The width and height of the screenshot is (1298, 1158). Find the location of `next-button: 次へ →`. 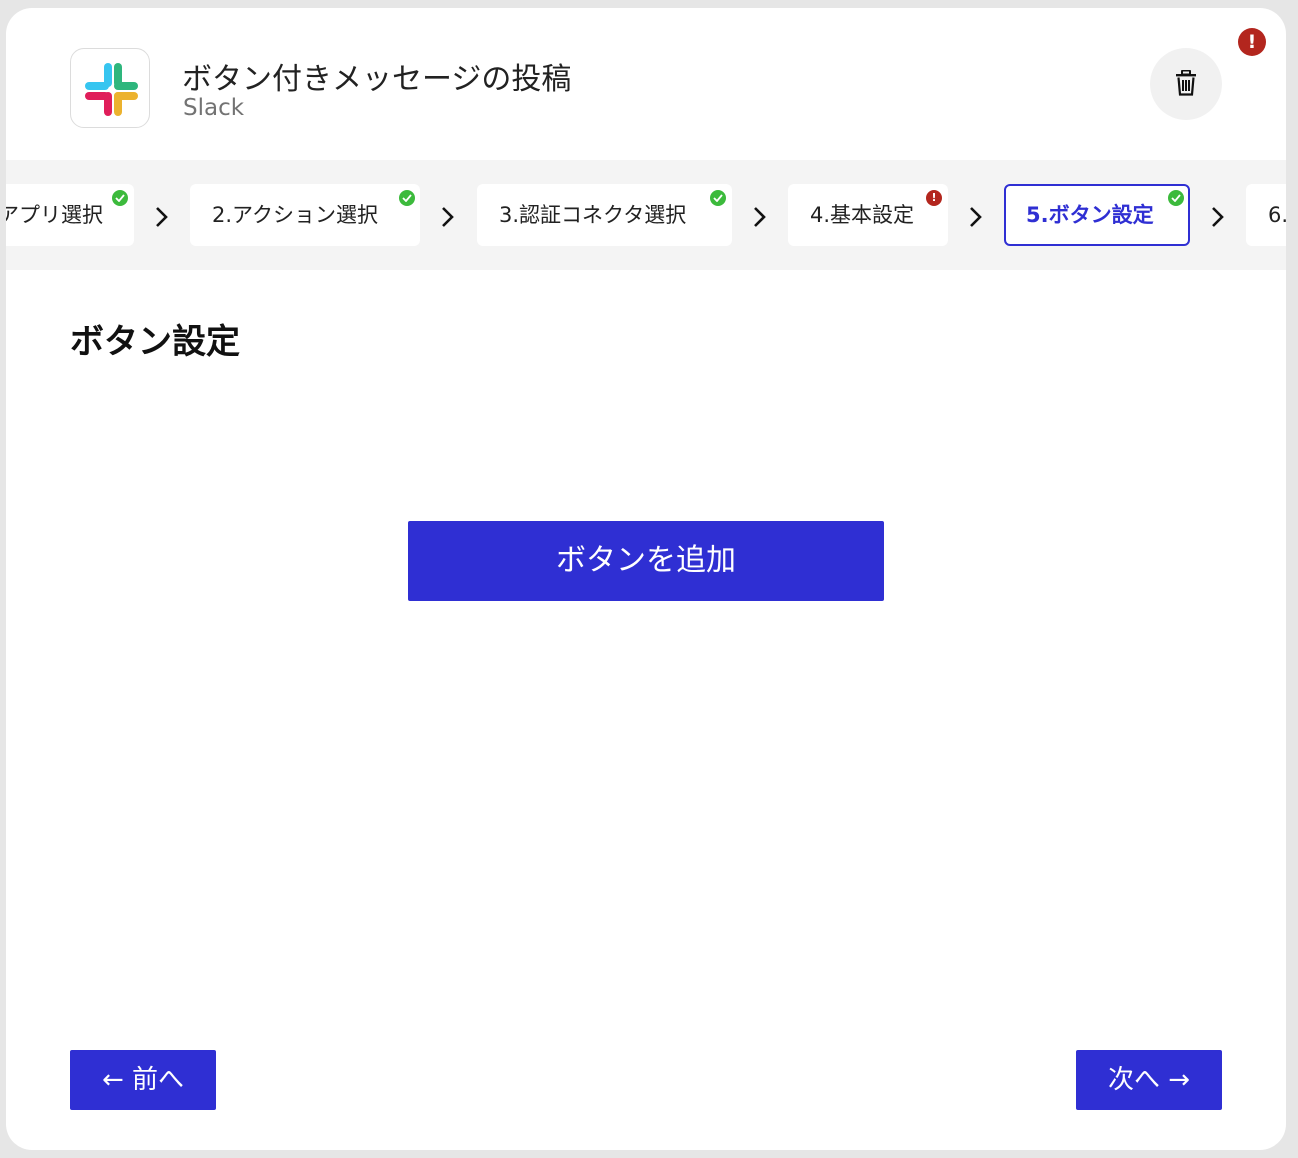

next-button: 次へ → is located at coordinates (1149, 1080).